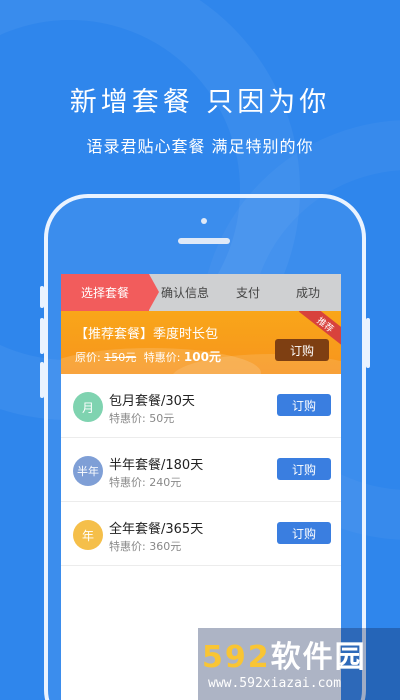 The height and width of the screenshot is (700, 400). What do you see at coordinates (318, 657) in the screenshot?
I see `watermark-text: 软件园` at bounding box center [318, 657].